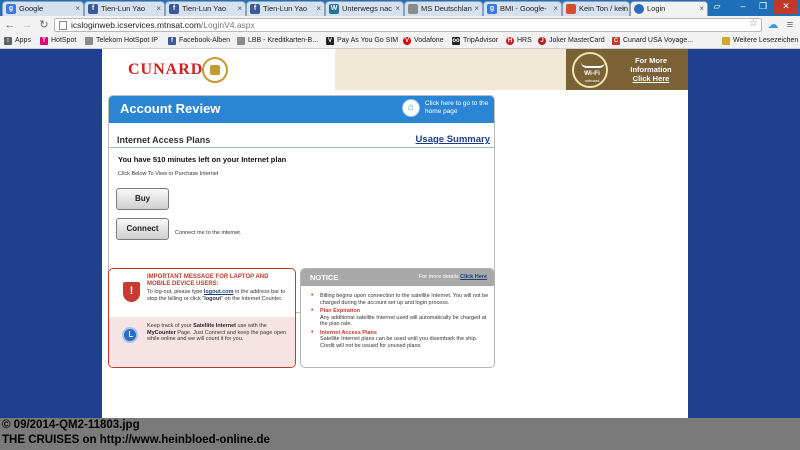 This screenshot has height=450, width=800. I want to click on forward-icon: →, so click(27, 25).